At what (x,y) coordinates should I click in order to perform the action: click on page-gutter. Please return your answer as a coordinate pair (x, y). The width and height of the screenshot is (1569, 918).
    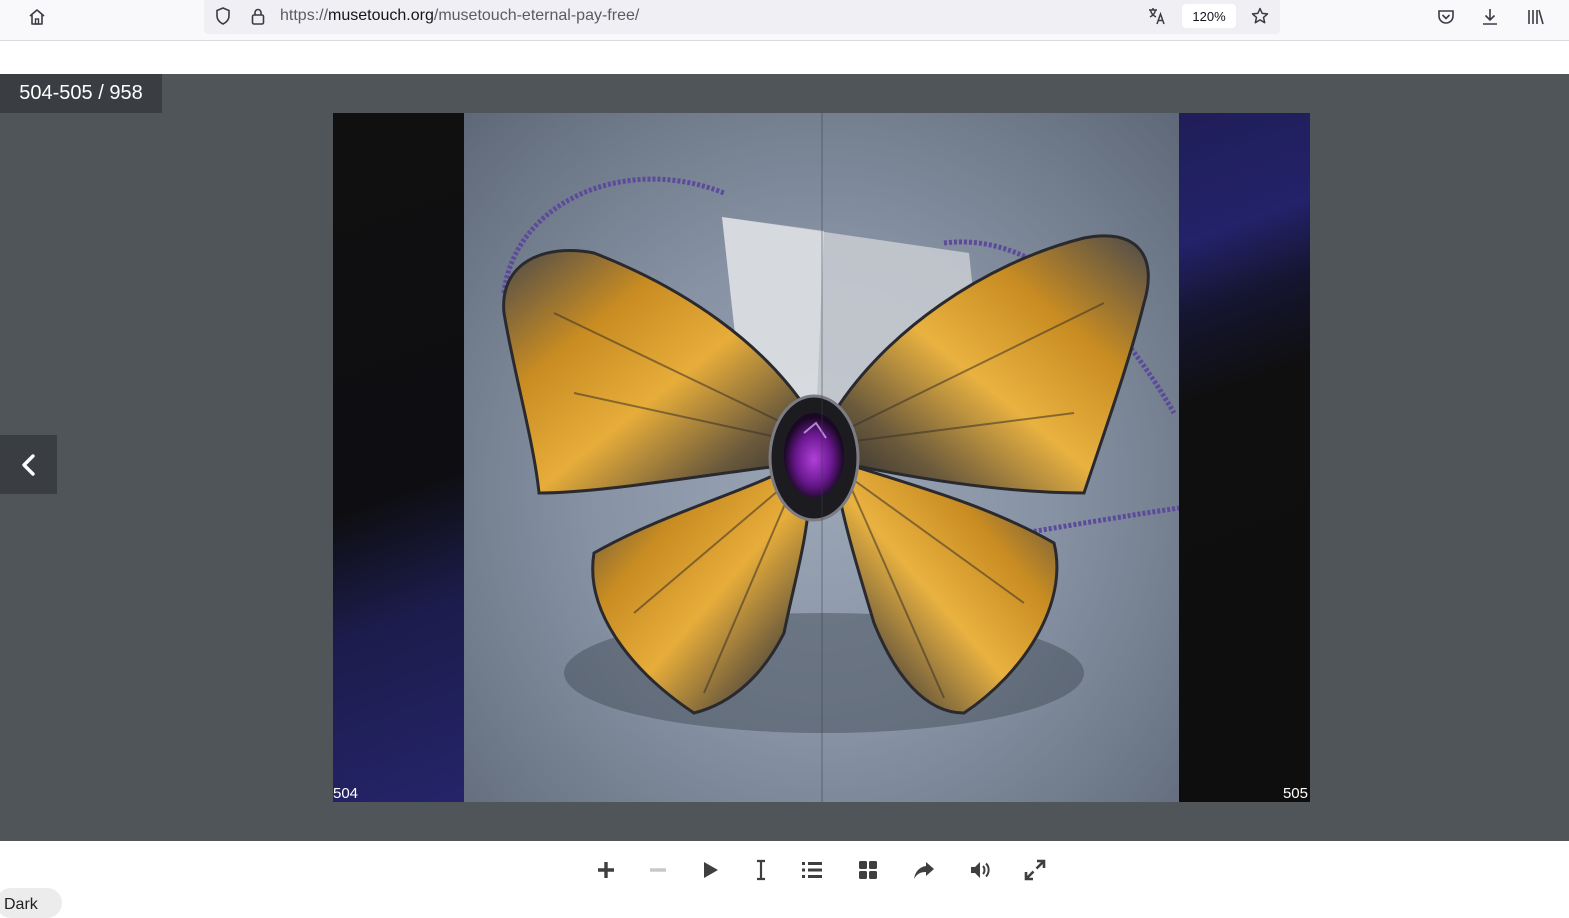
    Looking at the image, I should click on (822, 457).